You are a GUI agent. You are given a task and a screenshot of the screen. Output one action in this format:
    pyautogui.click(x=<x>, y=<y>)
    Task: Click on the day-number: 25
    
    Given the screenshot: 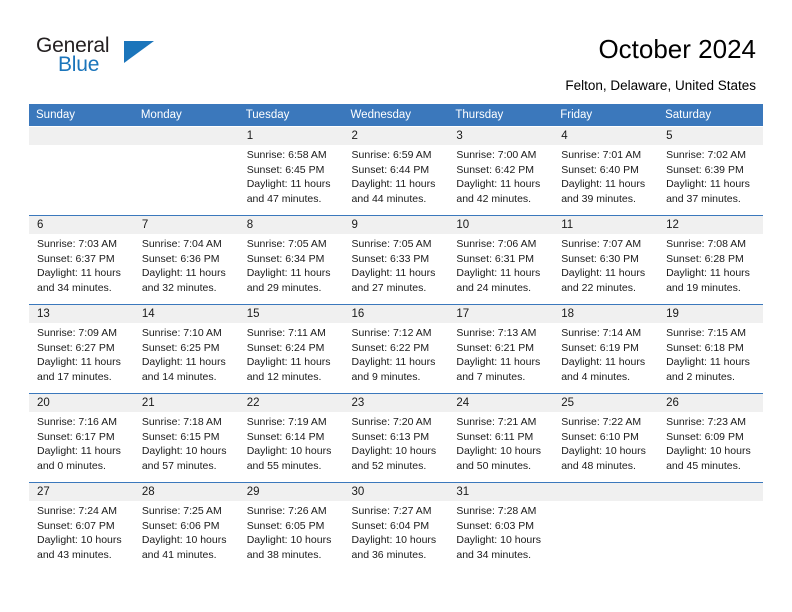 What is the action you would take?
    pyautogui.click(x=606, y=403)
    